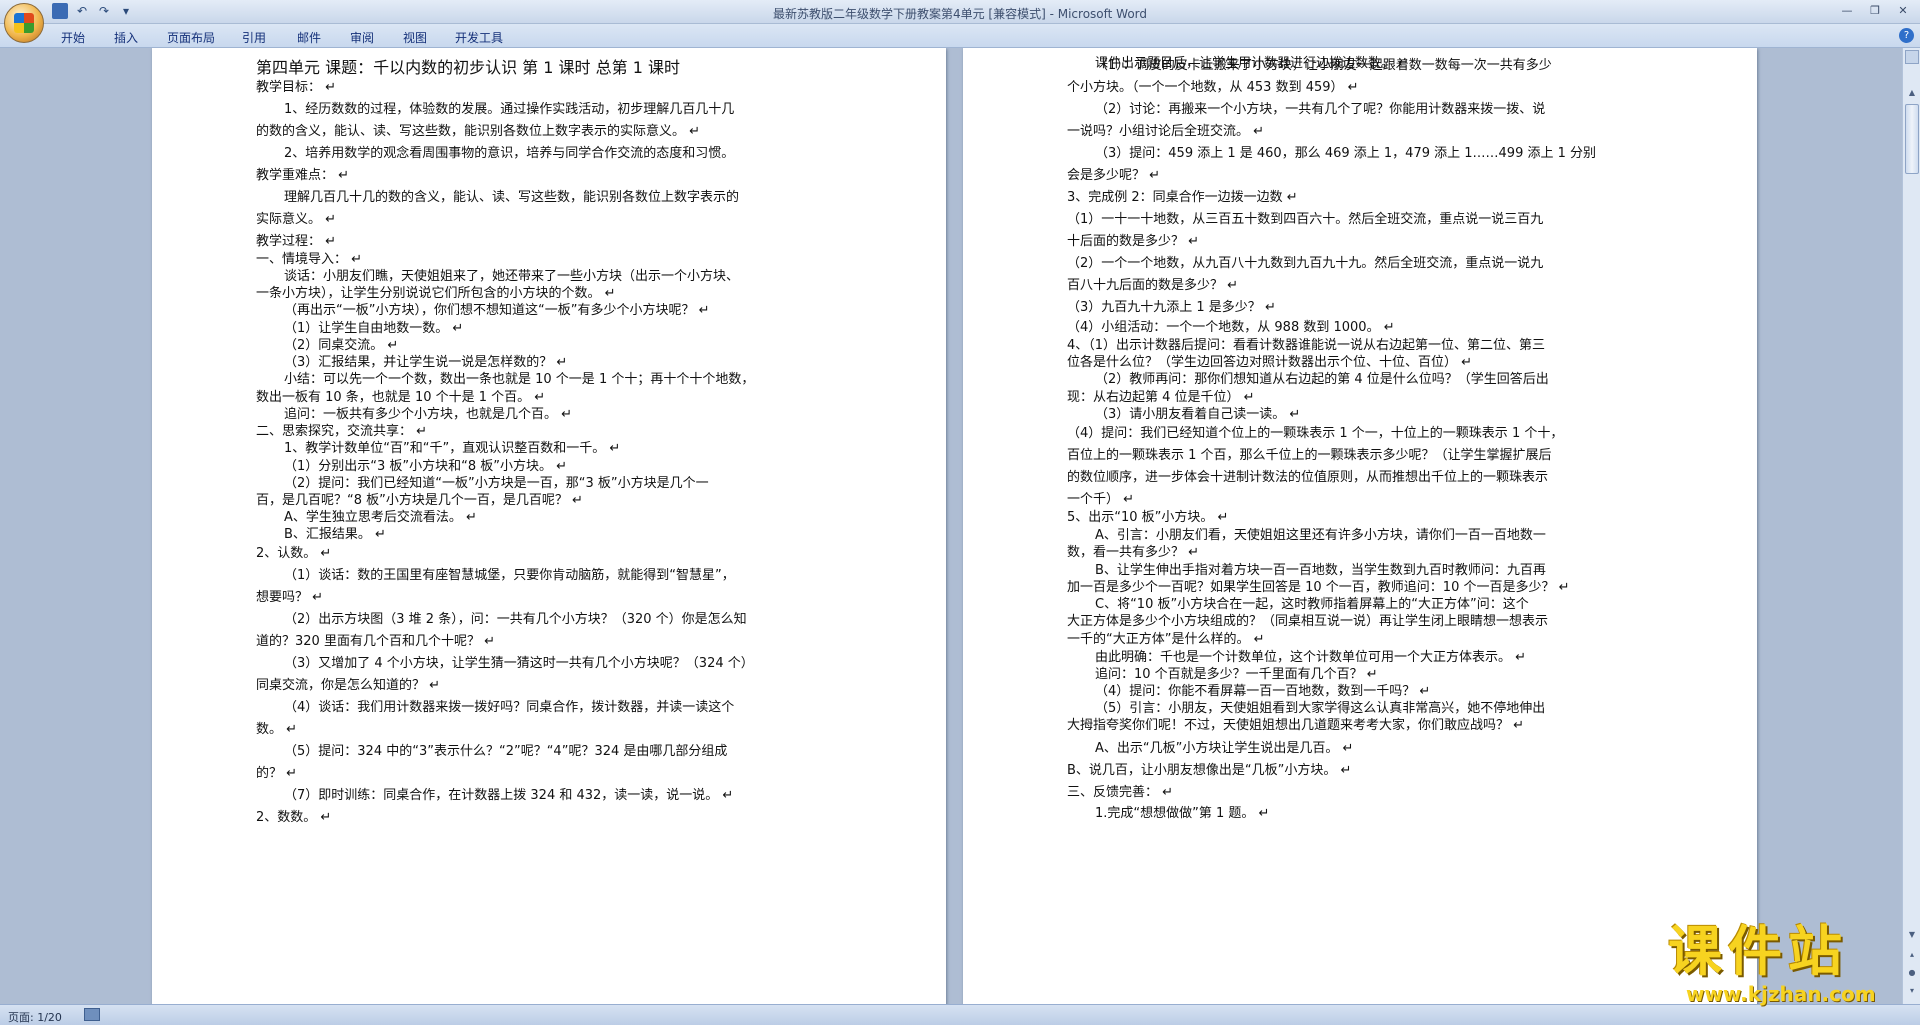  What do you see at coordinates (519, 663) in the screenshot?
I see `doc-line: （3）又增加了 4 个小方块，让学生猜一猜这时一共有几个小方块呢？（324 个）` at bounding box center [519, 663].